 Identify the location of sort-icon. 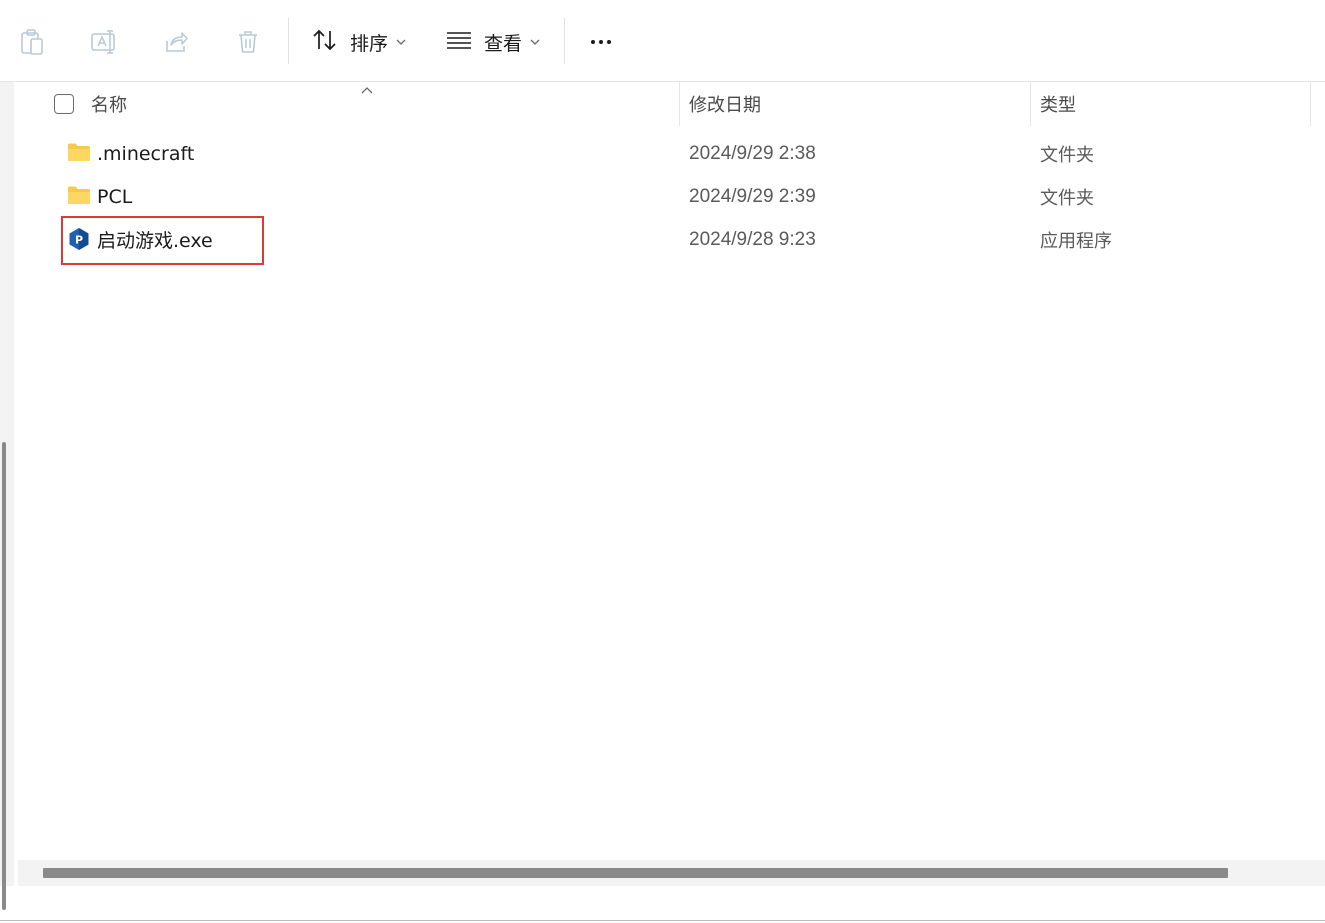
(325, 42).